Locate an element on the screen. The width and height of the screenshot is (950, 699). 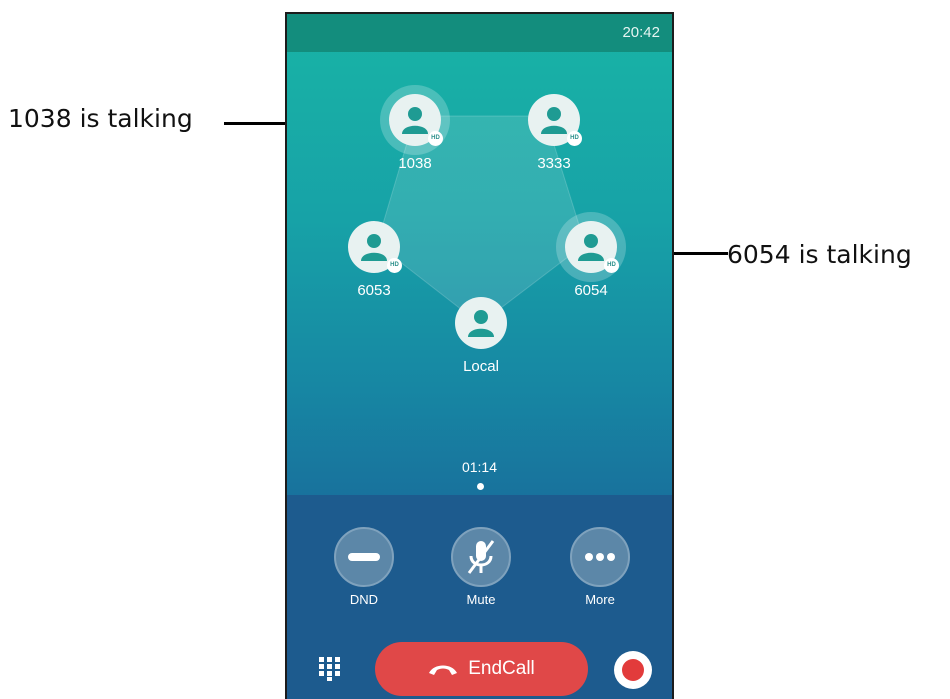
participant-1038: HD 1038 is located at coordinates (415, 133).